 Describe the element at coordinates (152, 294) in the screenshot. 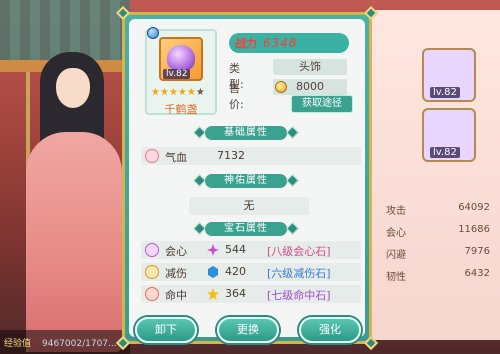

I see `target-icon` at that location.